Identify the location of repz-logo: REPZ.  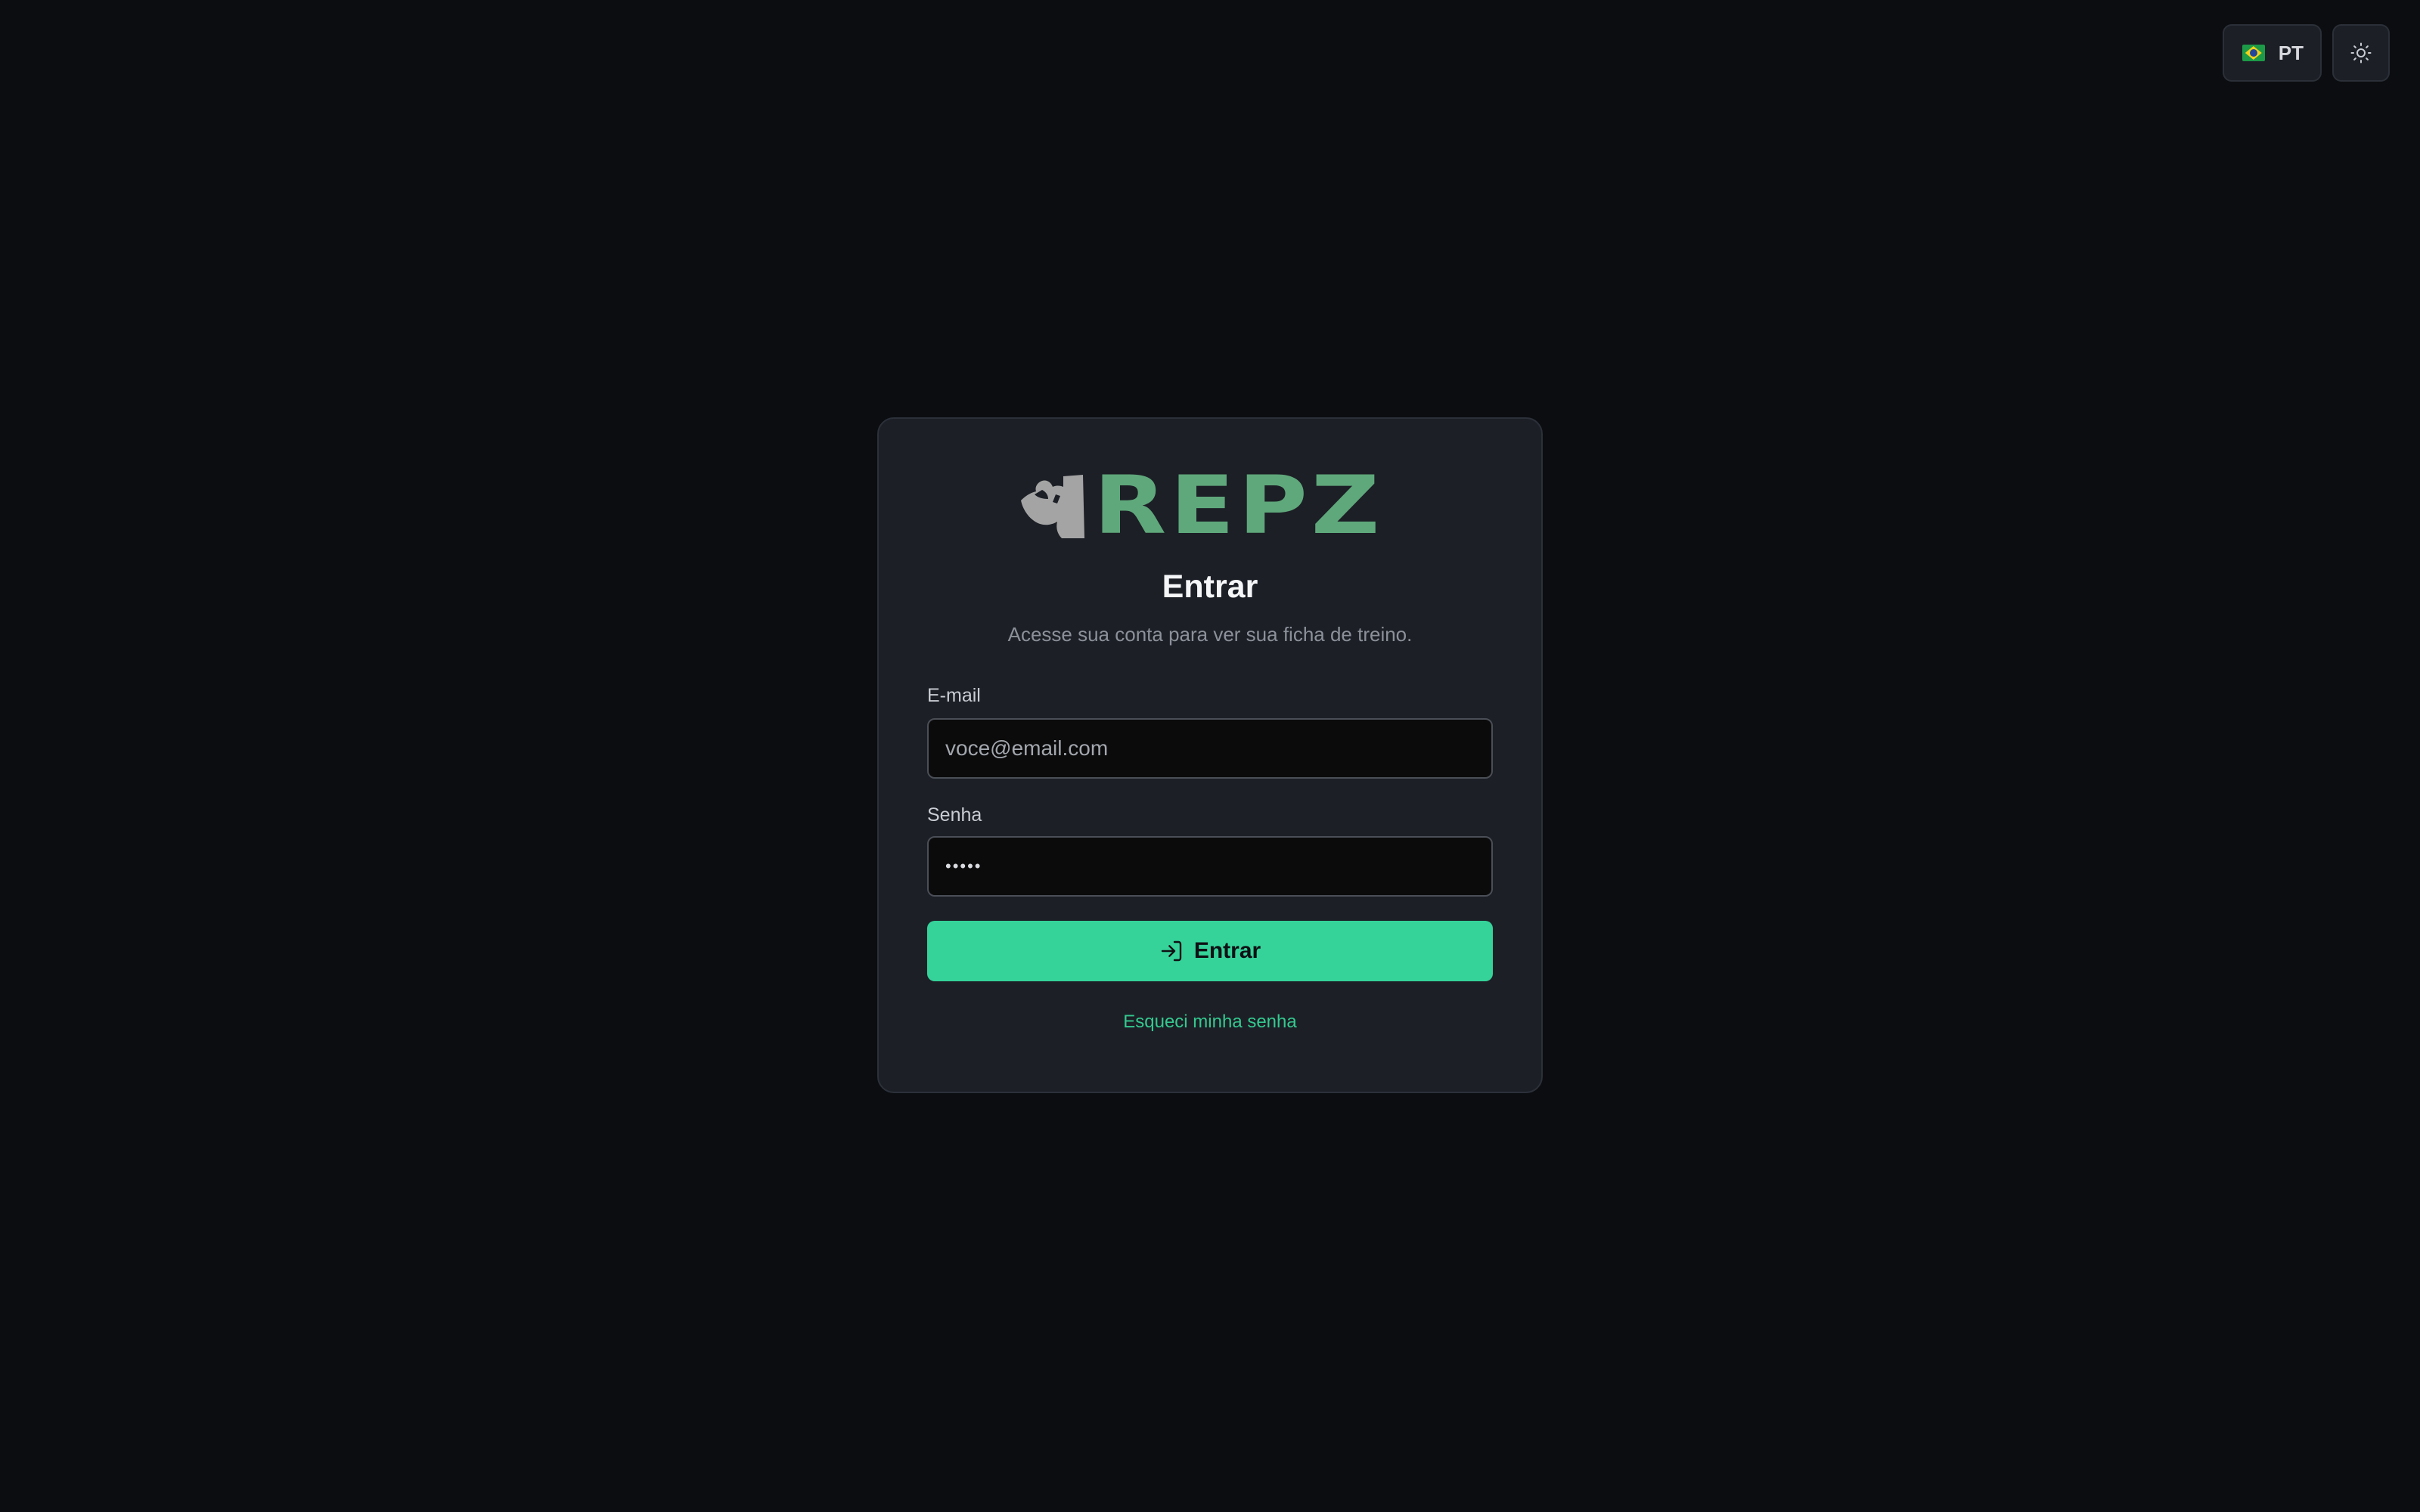
(1199, 506).